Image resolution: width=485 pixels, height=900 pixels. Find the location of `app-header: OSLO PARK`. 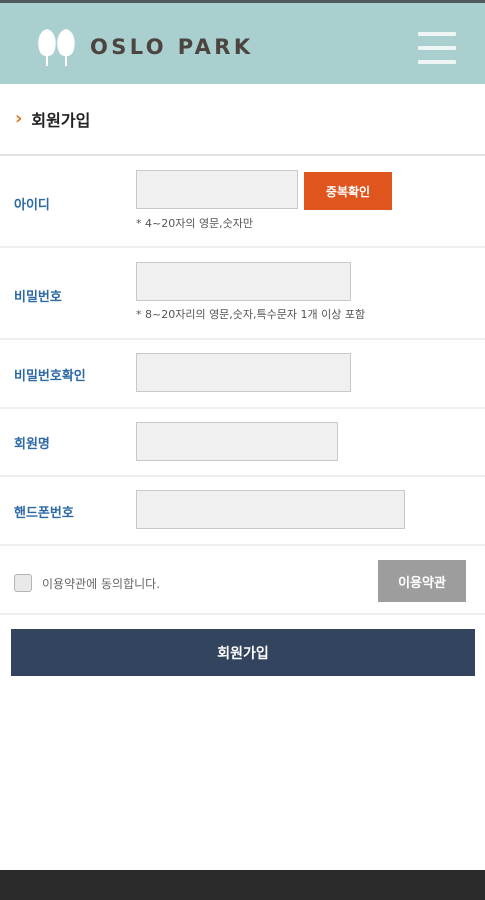

app-header: OSLO PARK is located at coordinates (242, 43).